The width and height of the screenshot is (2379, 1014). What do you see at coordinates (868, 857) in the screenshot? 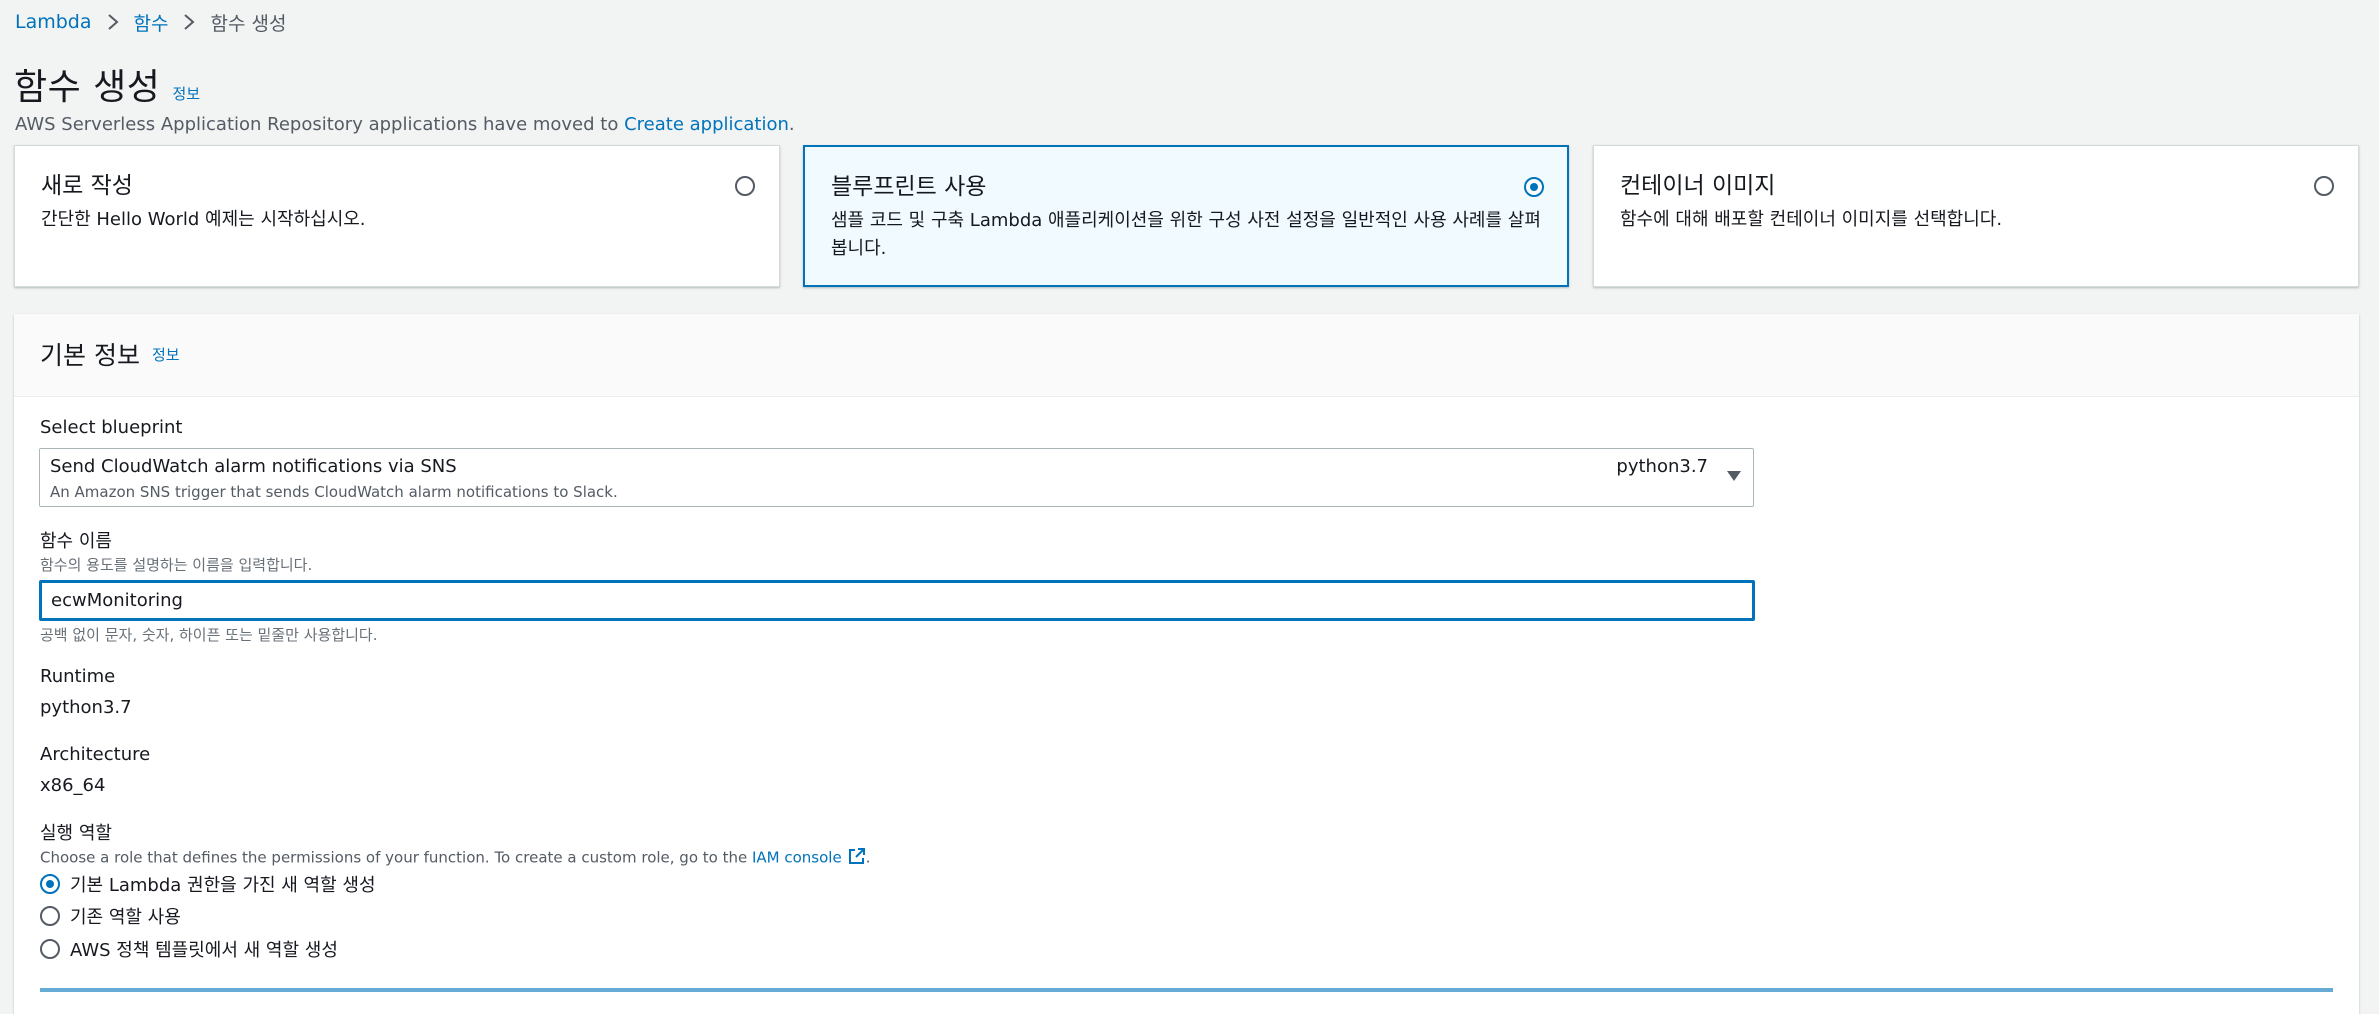
I see `role-desc-end: .` at bounding box center [868, 857].